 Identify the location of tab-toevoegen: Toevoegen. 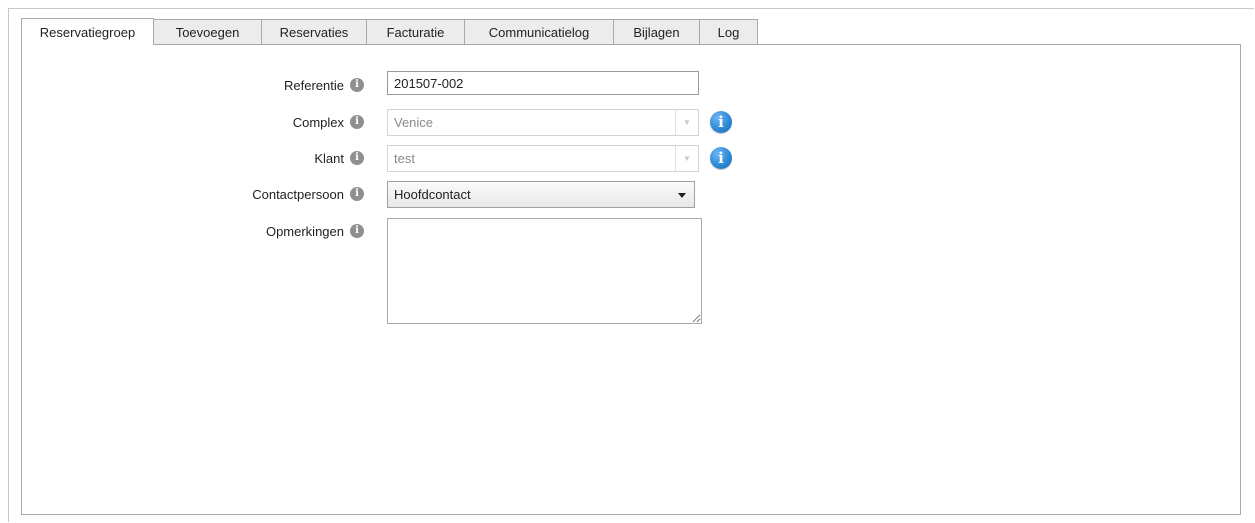
(207, 32).